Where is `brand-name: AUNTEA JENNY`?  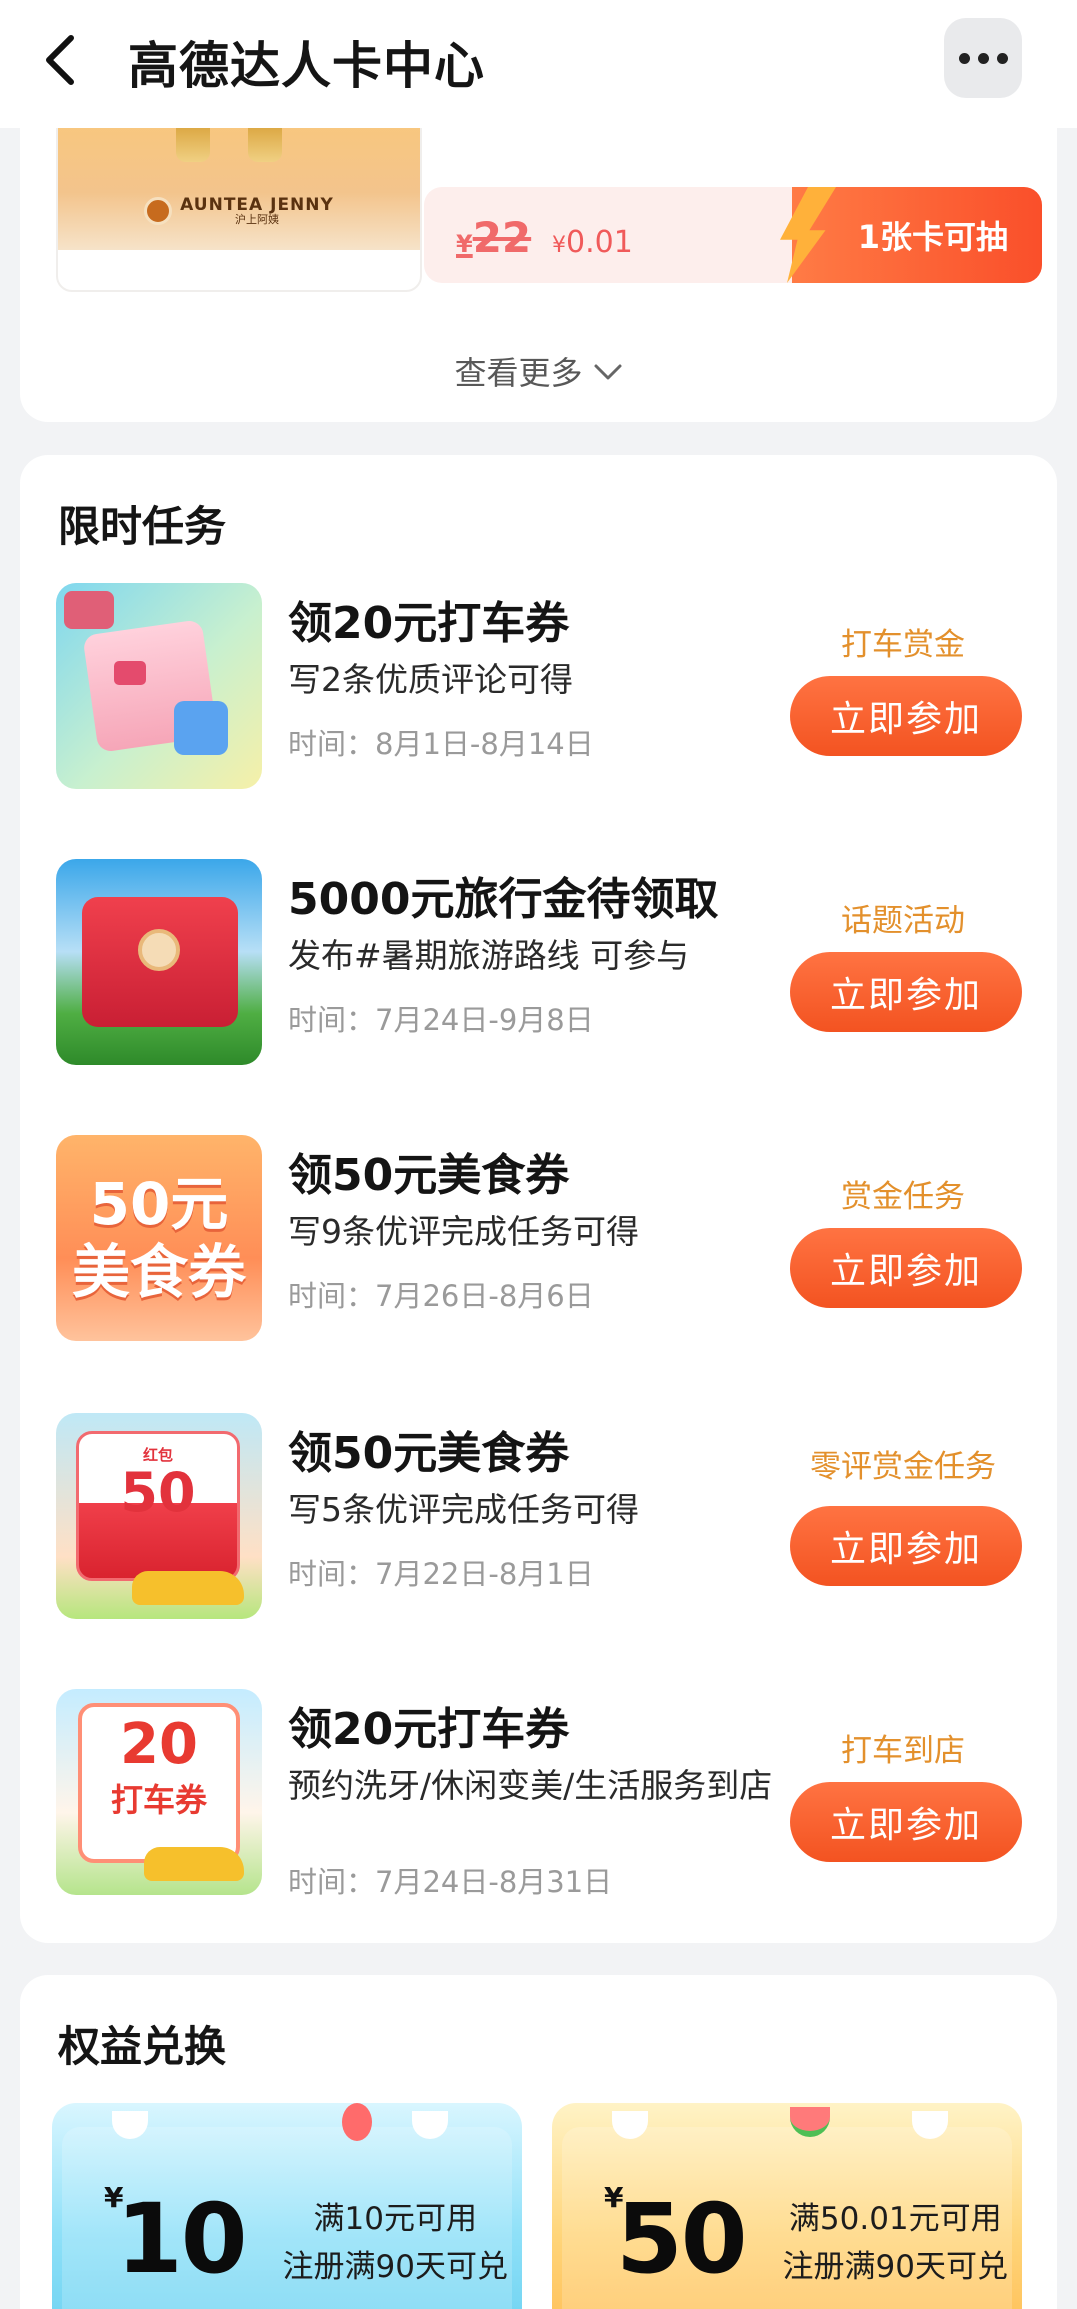
brand-name: AUNTEA JENNY is located at coordinates (257, 205).